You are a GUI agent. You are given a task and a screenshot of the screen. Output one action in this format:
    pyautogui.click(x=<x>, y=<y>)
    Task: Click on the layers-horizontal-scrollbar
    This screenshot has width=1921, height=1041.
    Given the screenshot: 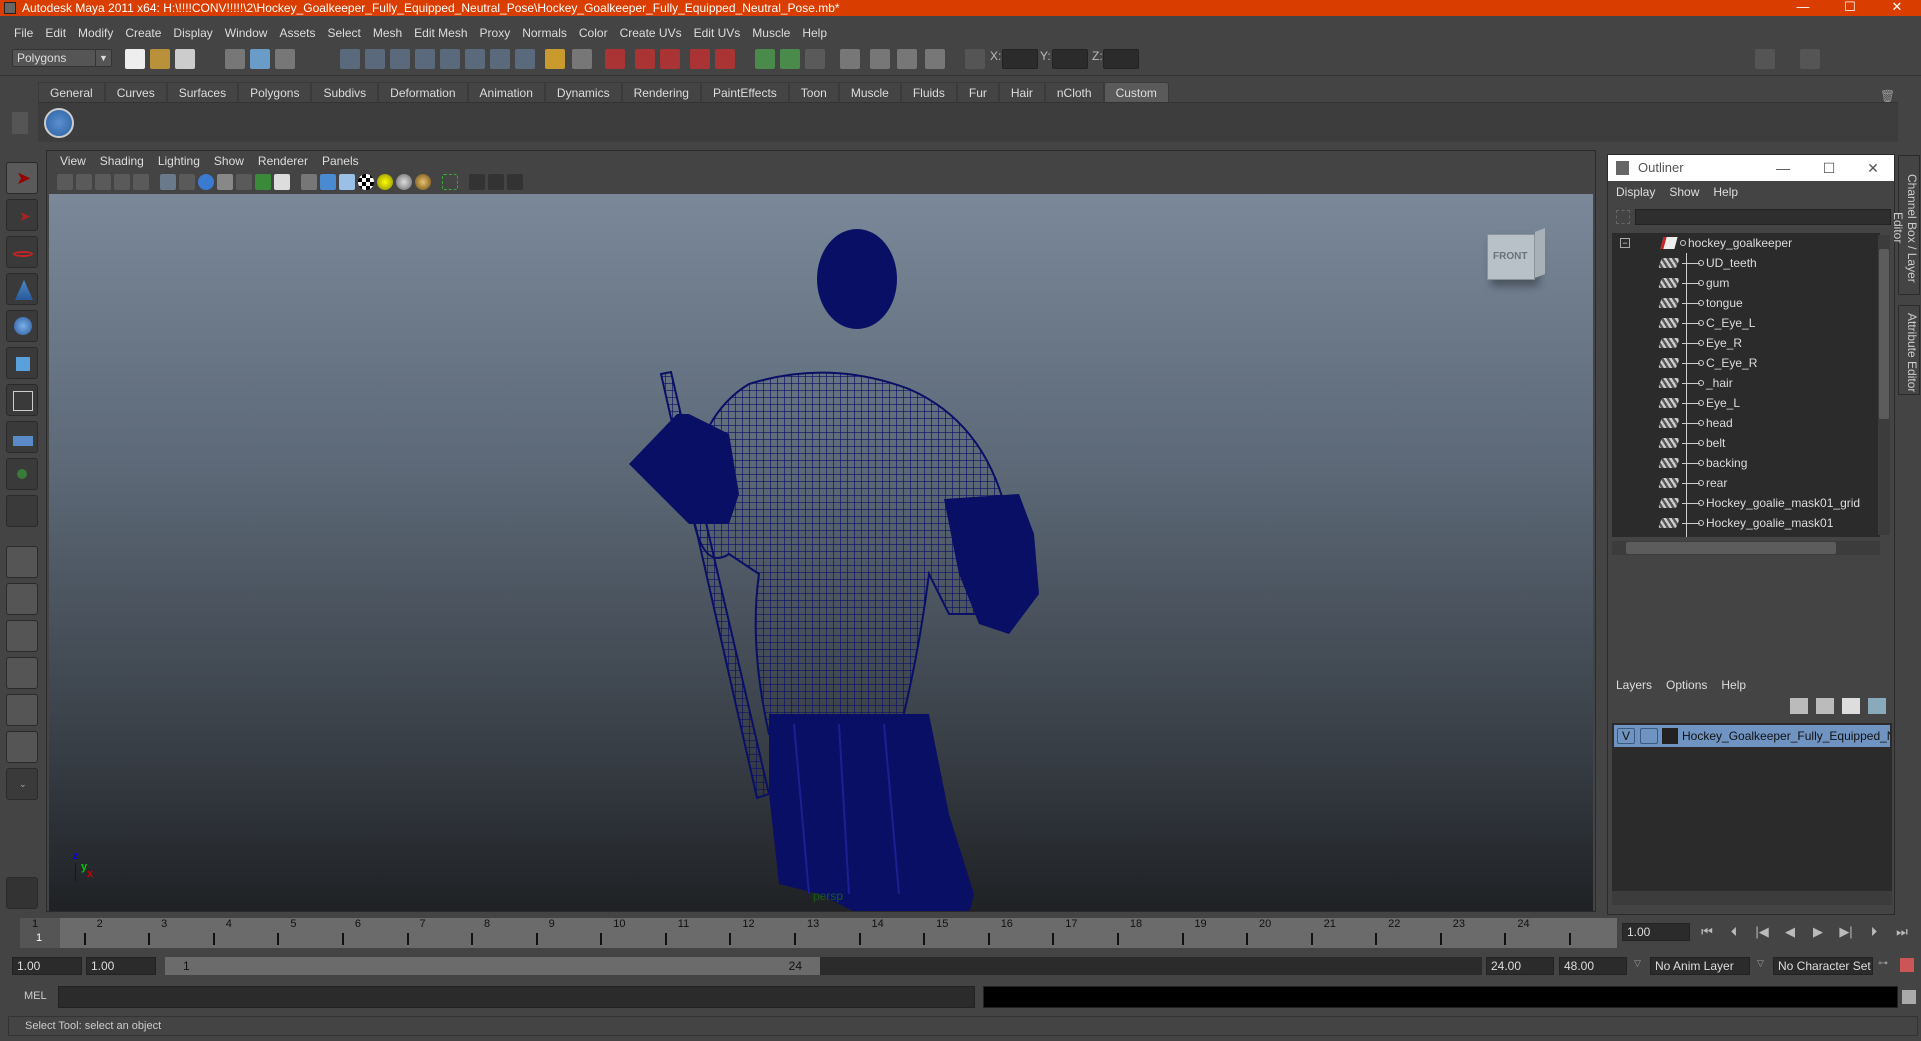 What is the action you would take?
    pyautogui.click(x=1752, y=898)
    